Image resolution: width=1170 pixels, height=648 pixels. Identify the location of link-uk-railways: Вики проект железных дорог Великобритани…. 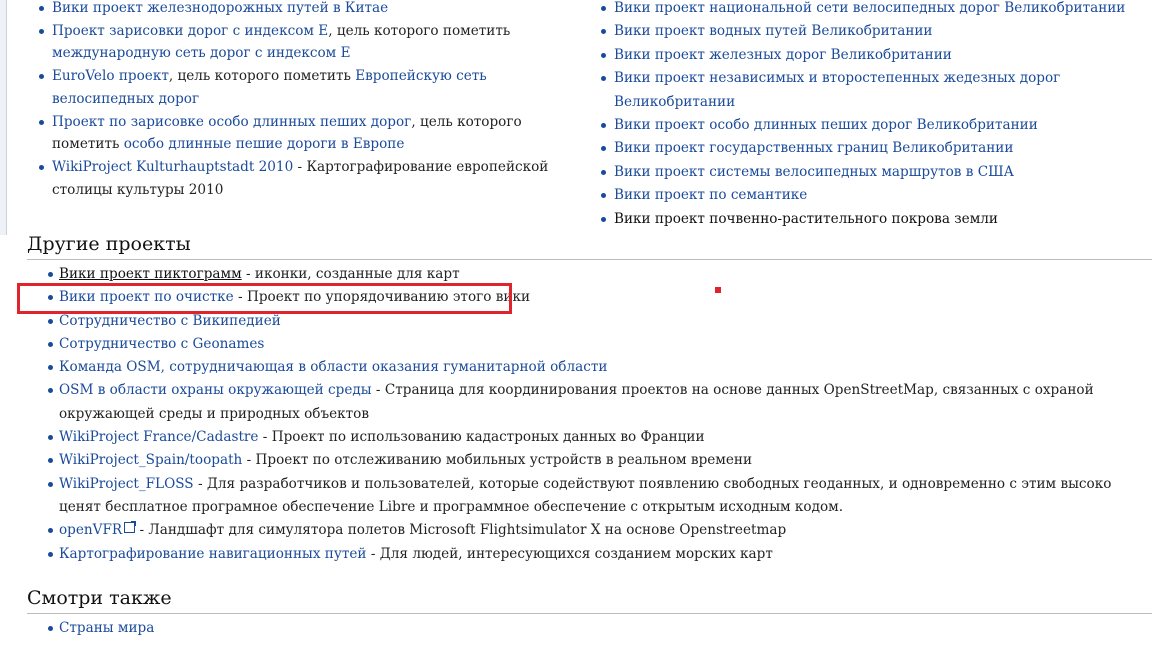
(783, 55).